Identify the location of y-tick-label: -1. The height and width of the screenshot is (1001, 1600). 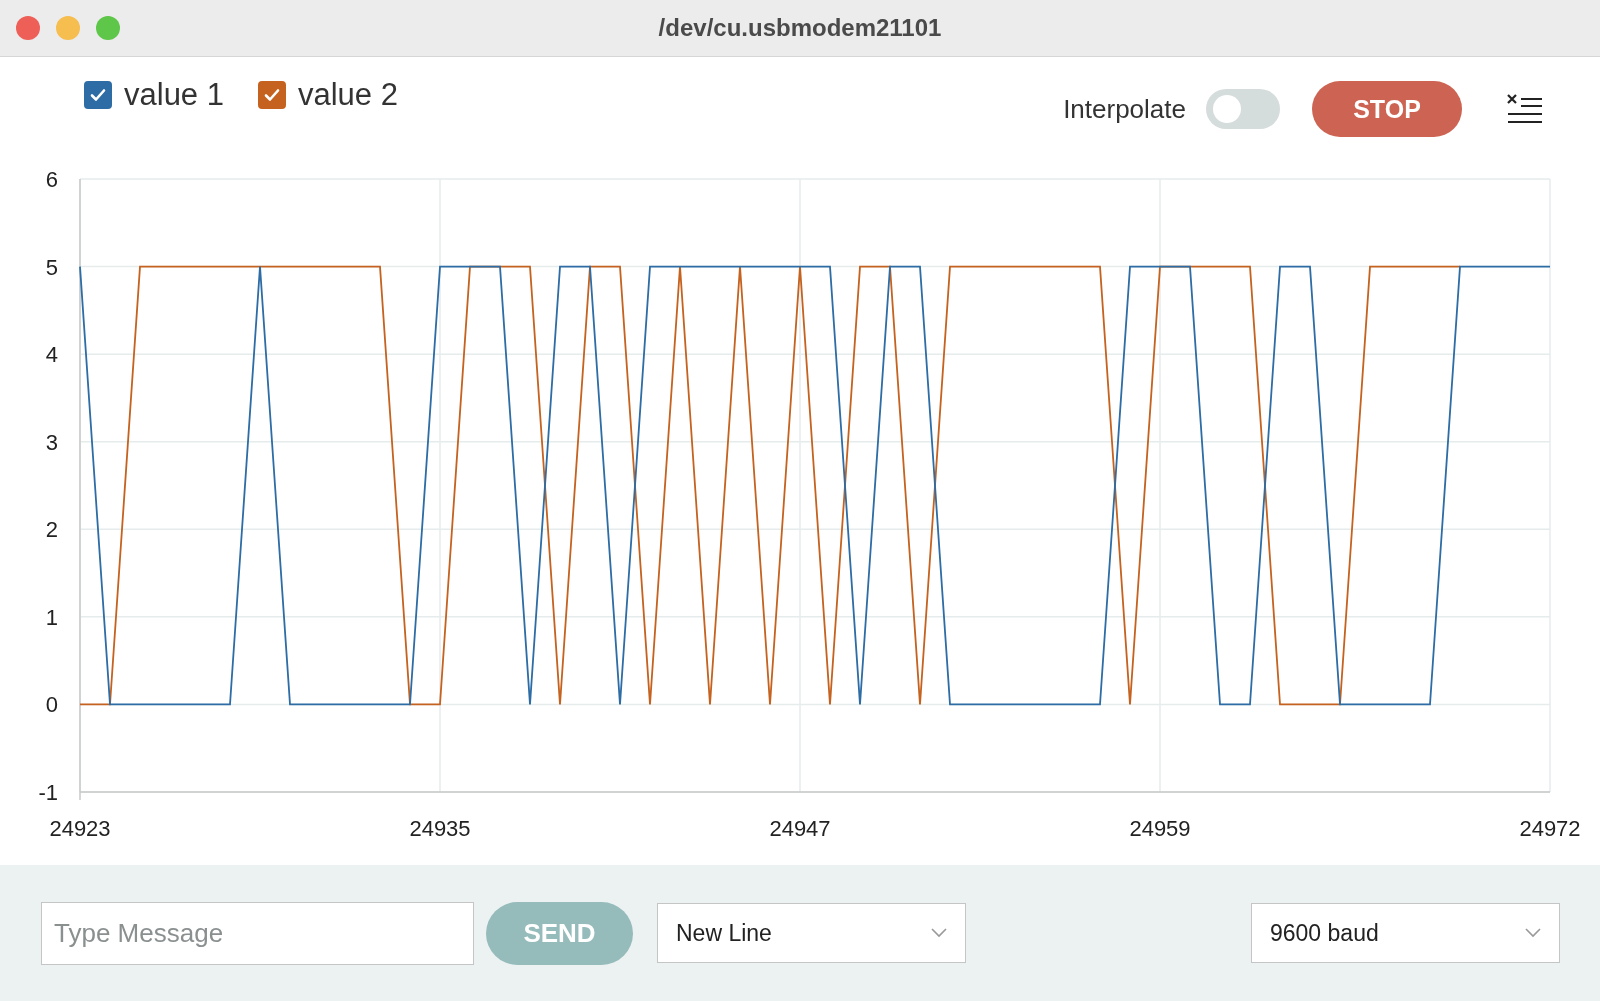
(48, 792).